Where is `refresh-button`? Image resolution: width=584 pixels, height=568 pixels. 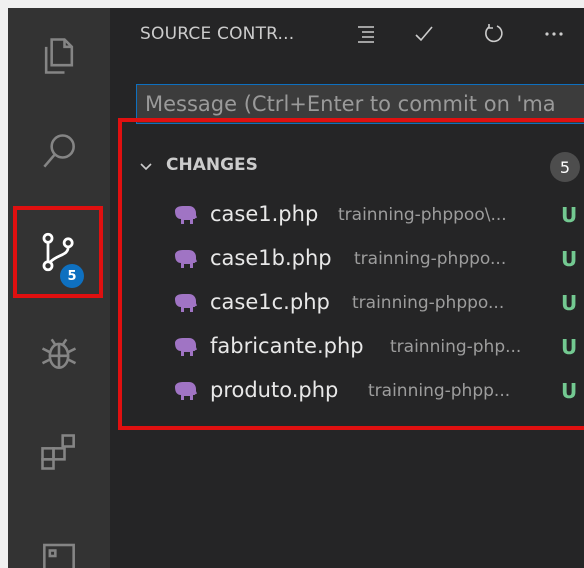 refresh-button is located at coordinates (494, 34).